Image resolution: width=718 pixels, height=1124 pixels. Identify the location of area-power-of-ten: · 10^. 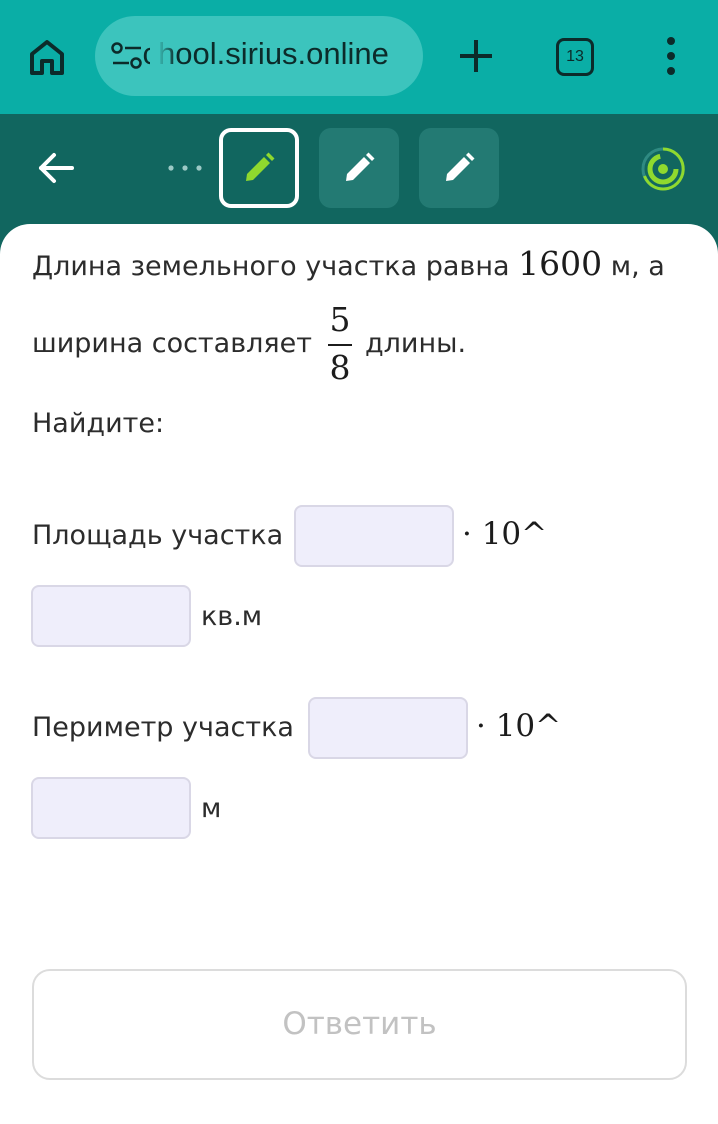
(505, 534).